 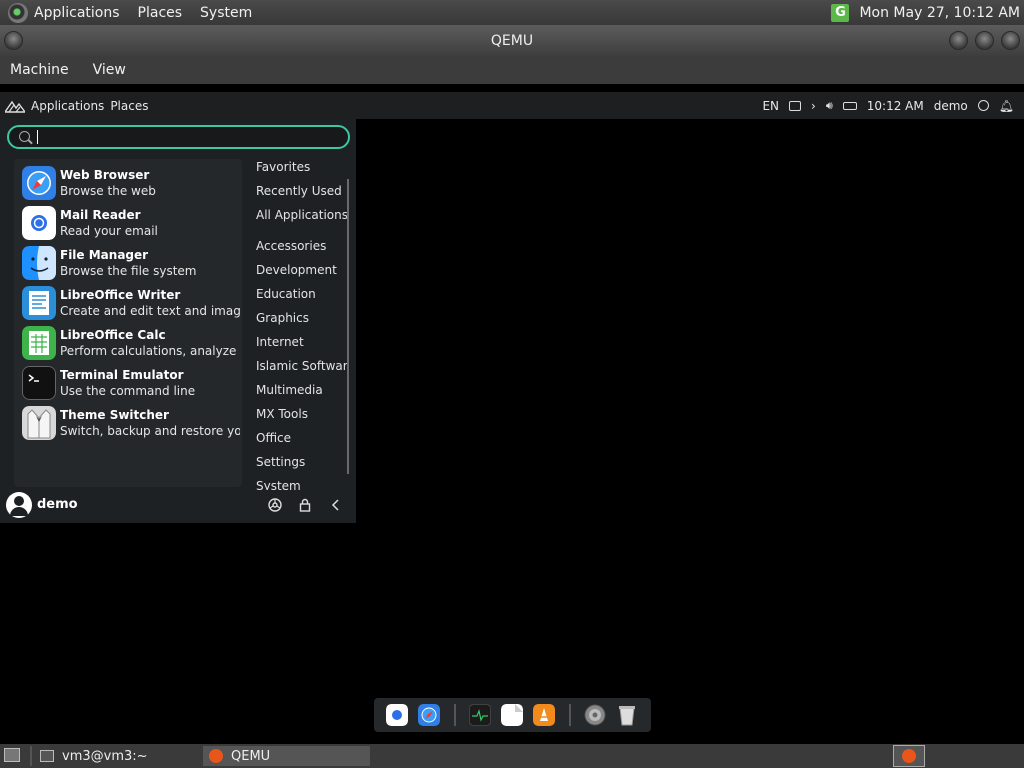 What do you see at coordinates (512, 756) in the screenshot?
I see `host-taskbar: vm3@vm3:~ QEMU` at bounding box center [512, 756].